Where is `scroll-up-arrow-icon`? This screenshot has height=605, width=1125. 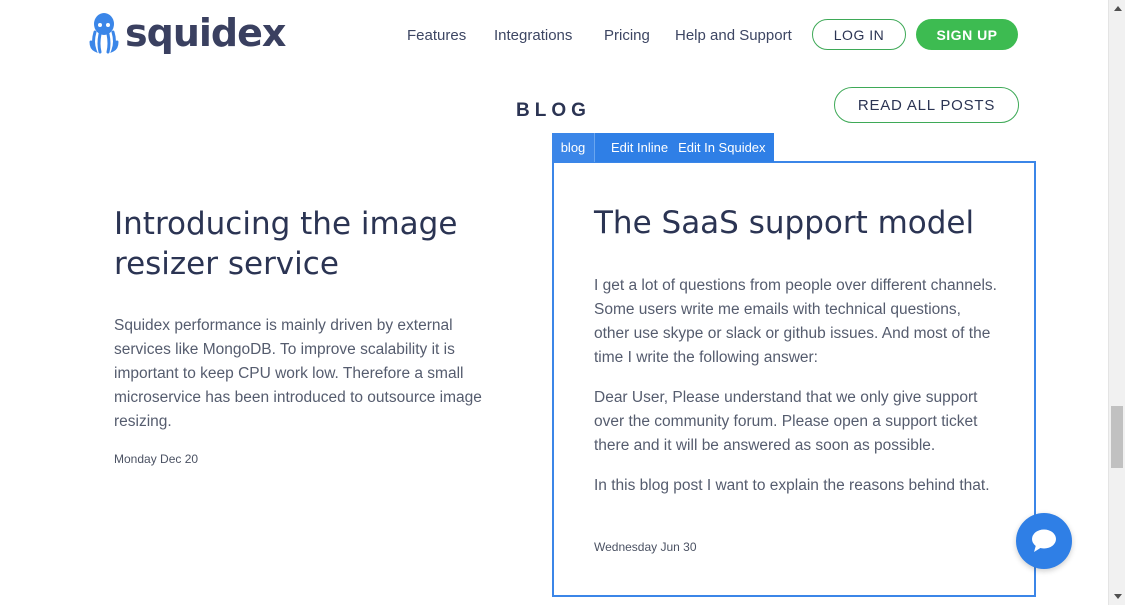
scroll-up-arrow-icon is located at coordinates (1117, 8).